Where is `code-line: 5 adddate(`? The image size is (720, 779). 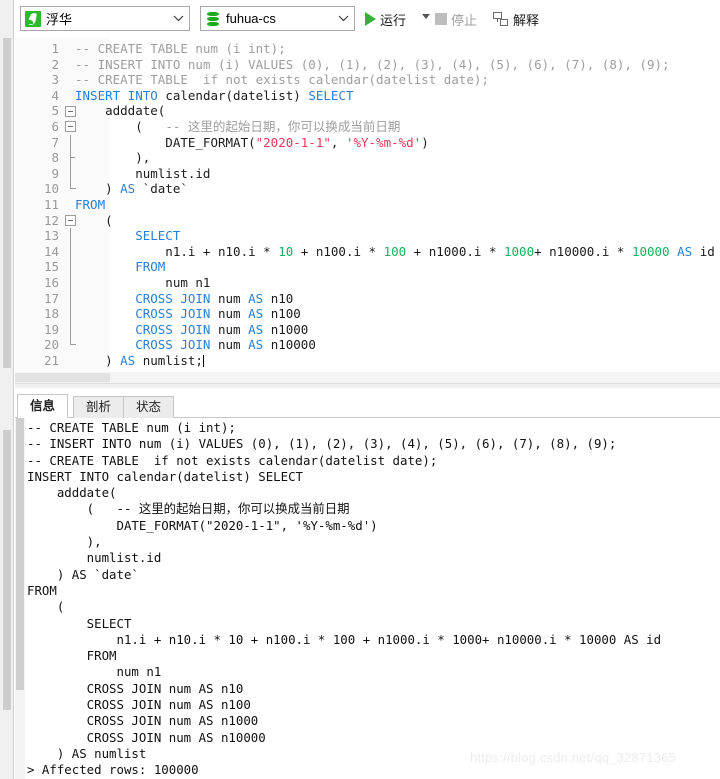 code-line: 5 adddate( is located at coordinates (367, 111).